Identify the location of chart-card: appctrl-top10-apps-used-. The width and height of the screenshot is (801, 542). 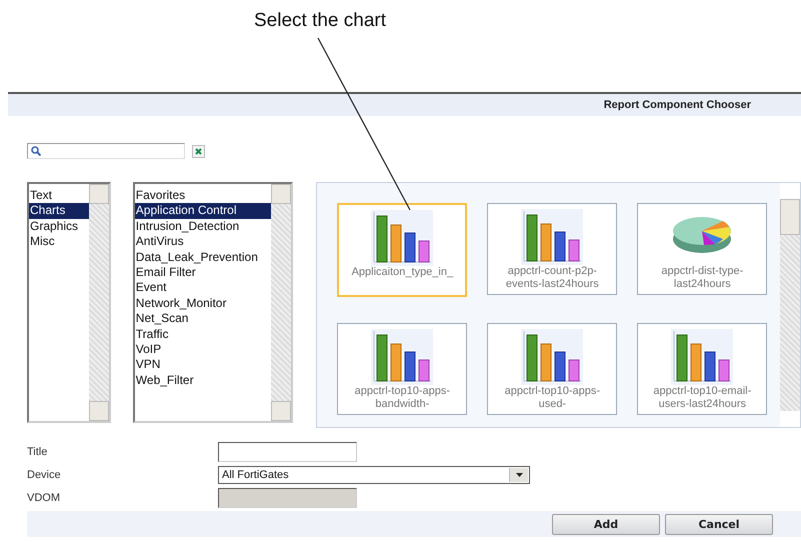
(552, 369).